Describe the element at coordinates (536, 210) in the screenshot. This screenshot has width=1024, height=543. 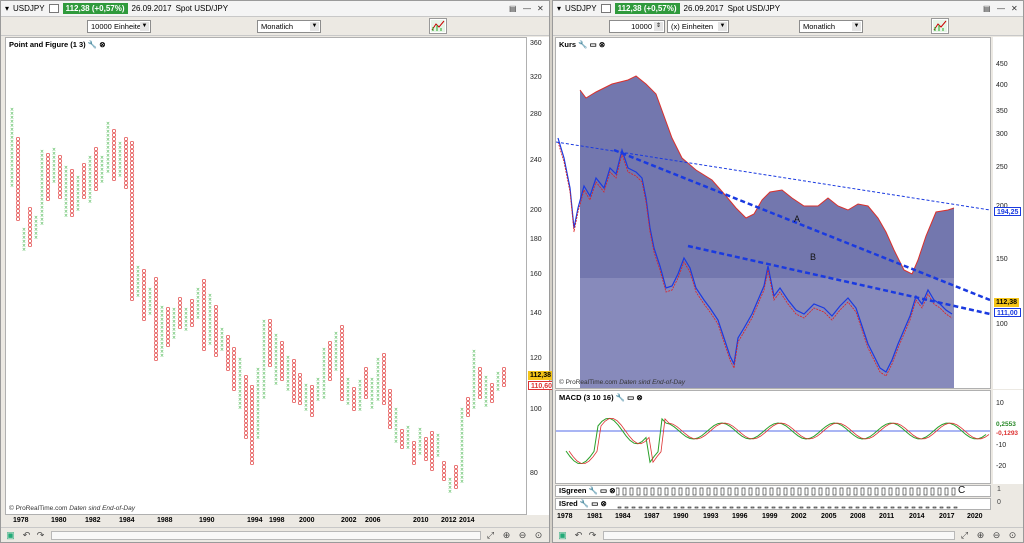
I see `y-tick: 200` at that location.